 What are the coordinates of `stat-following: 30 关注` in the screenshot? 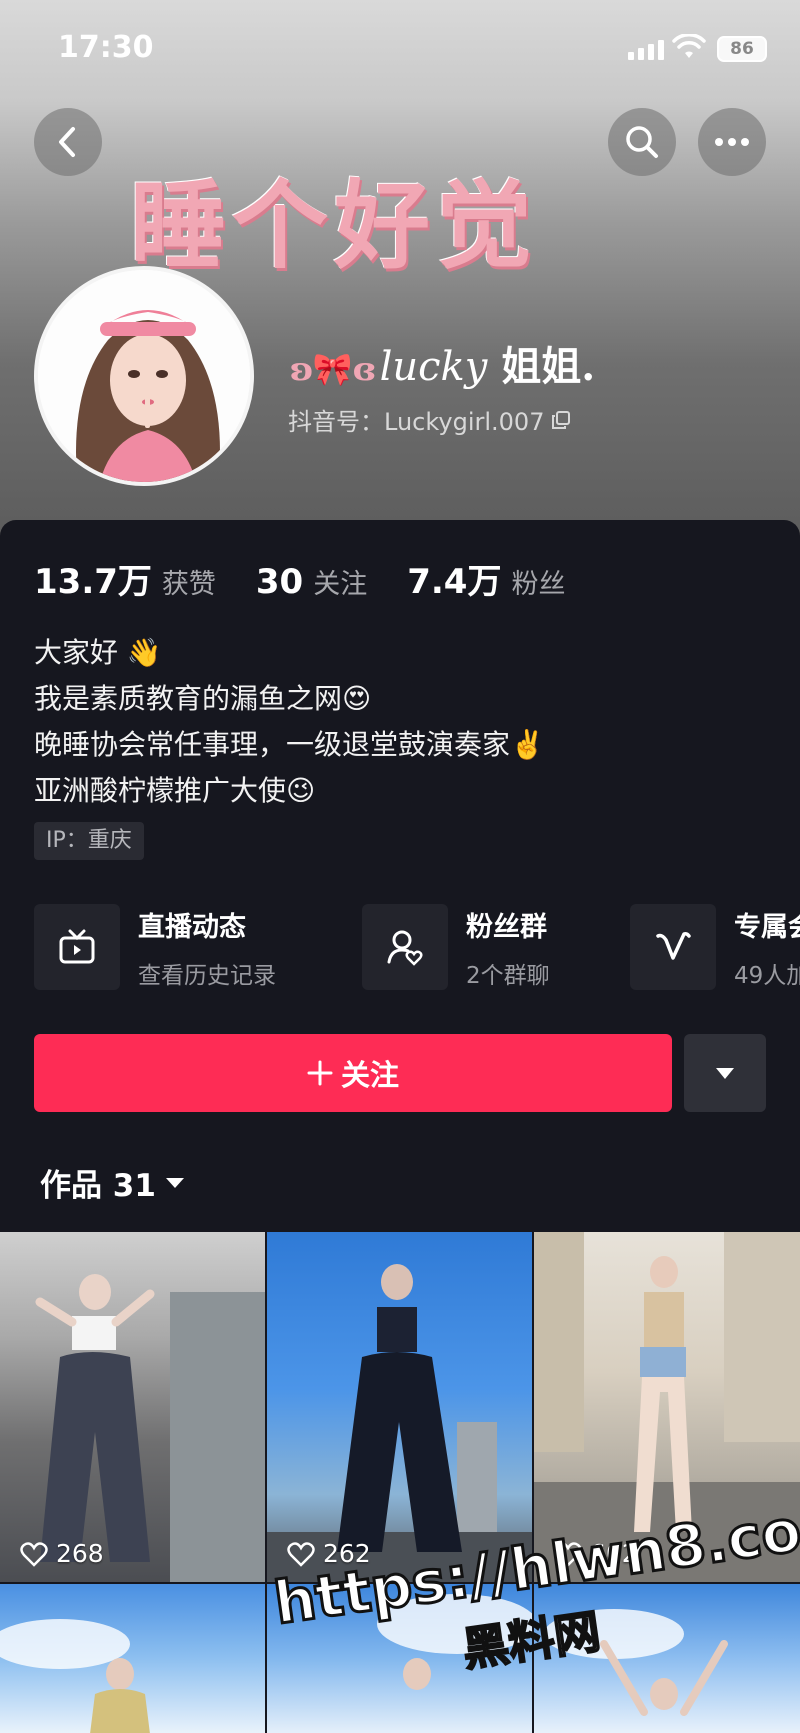 It's located at (311, 582).